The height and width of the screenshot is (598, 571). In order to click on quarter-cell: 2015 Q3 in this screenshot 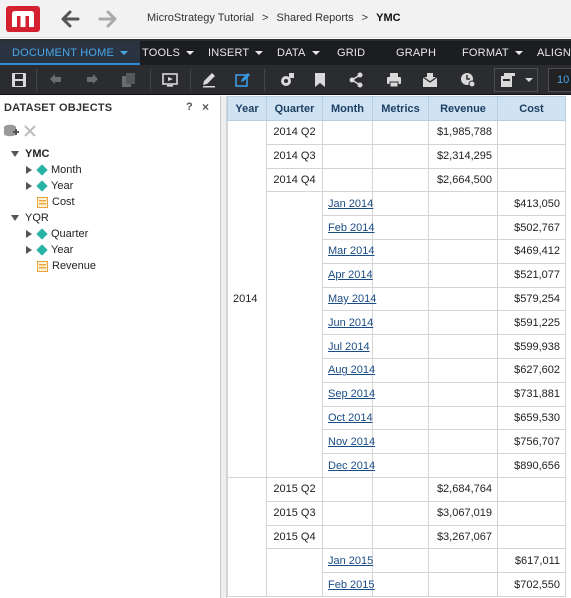, I will do `click(294, 513)`.